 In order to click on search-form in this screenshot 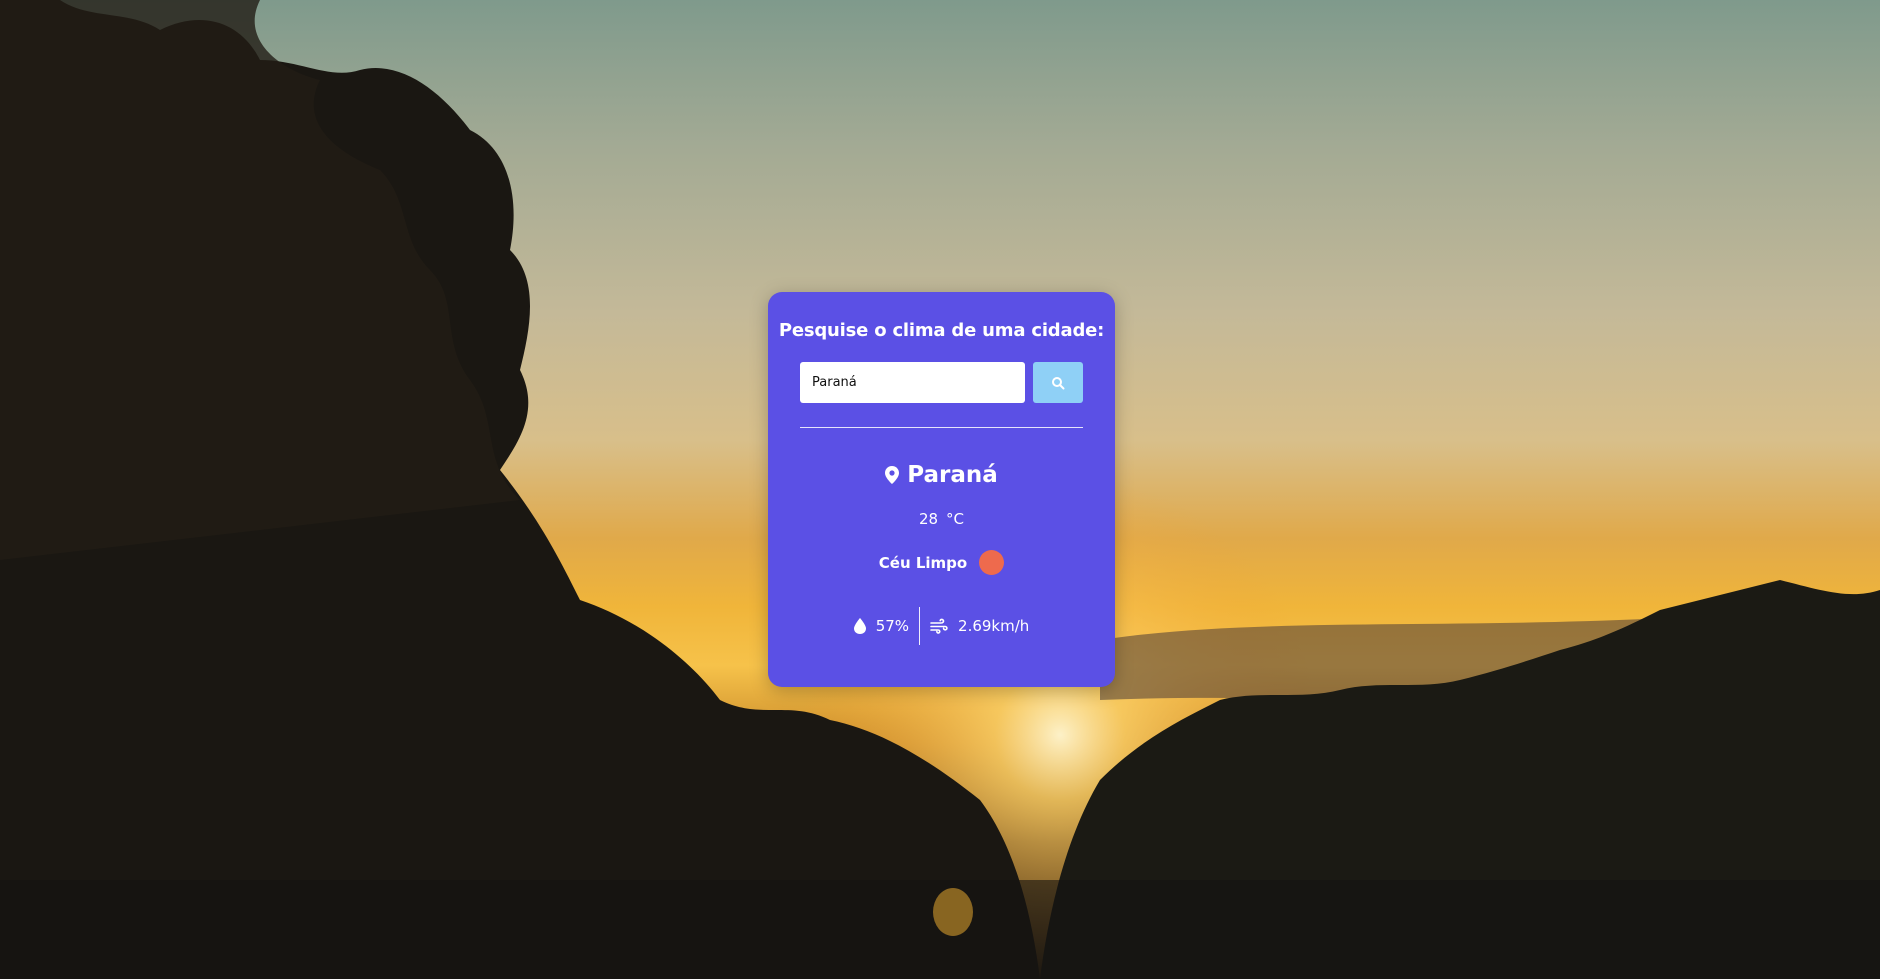, I will do `click(941, 382)`.